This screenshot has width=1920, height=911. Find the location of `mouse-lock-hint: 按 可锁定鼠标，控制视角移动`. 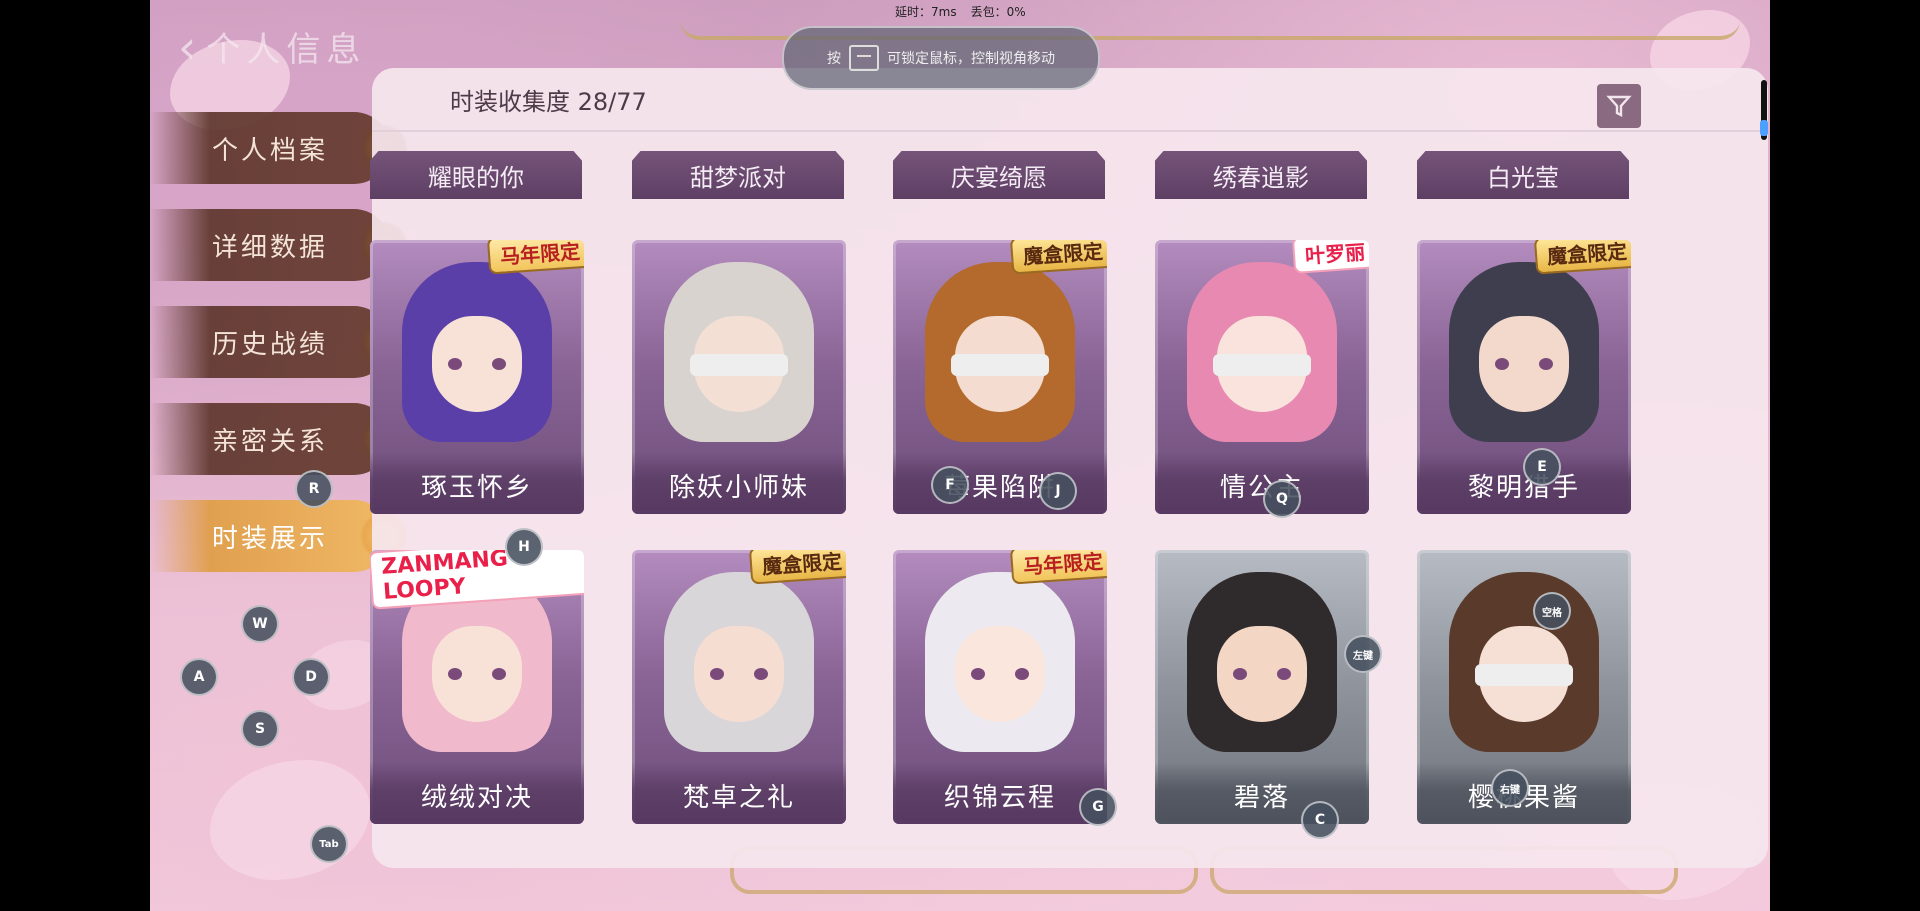

mouse-lock-hint: 按 可锁定鼠标，控制视角移动 is located at coordinates (941, 58).